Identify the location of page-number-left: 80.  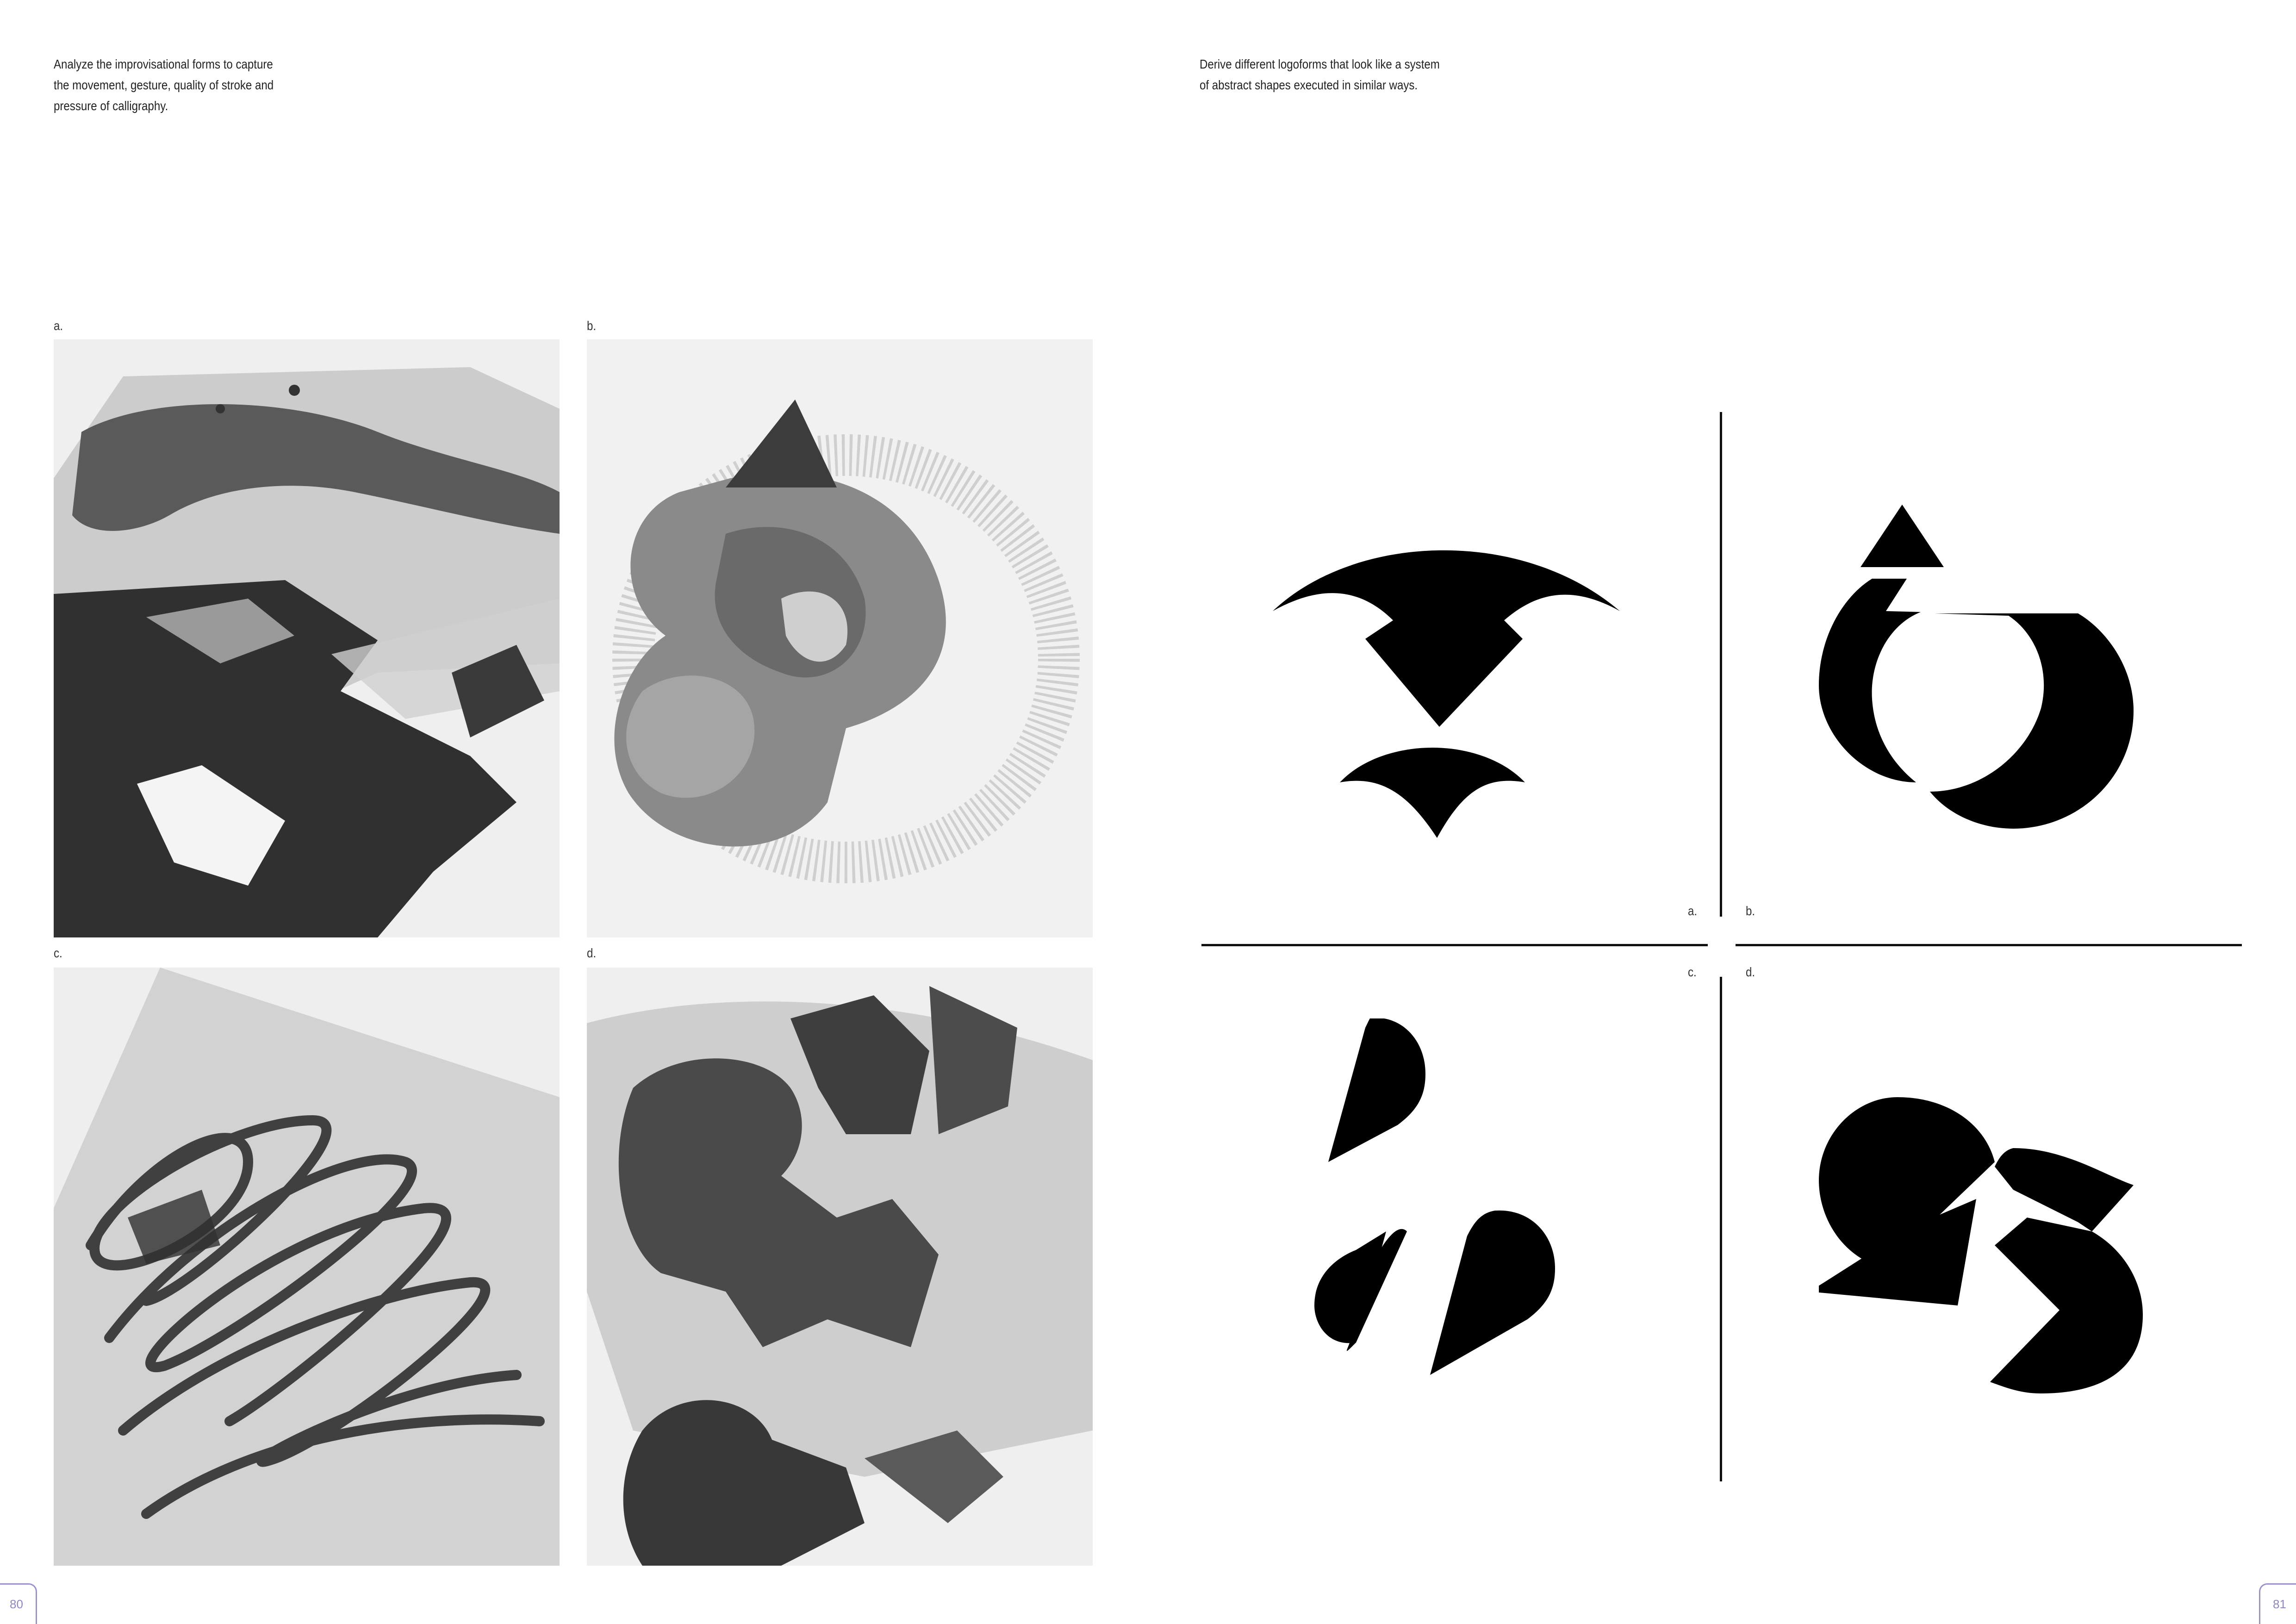
(18, 1603).